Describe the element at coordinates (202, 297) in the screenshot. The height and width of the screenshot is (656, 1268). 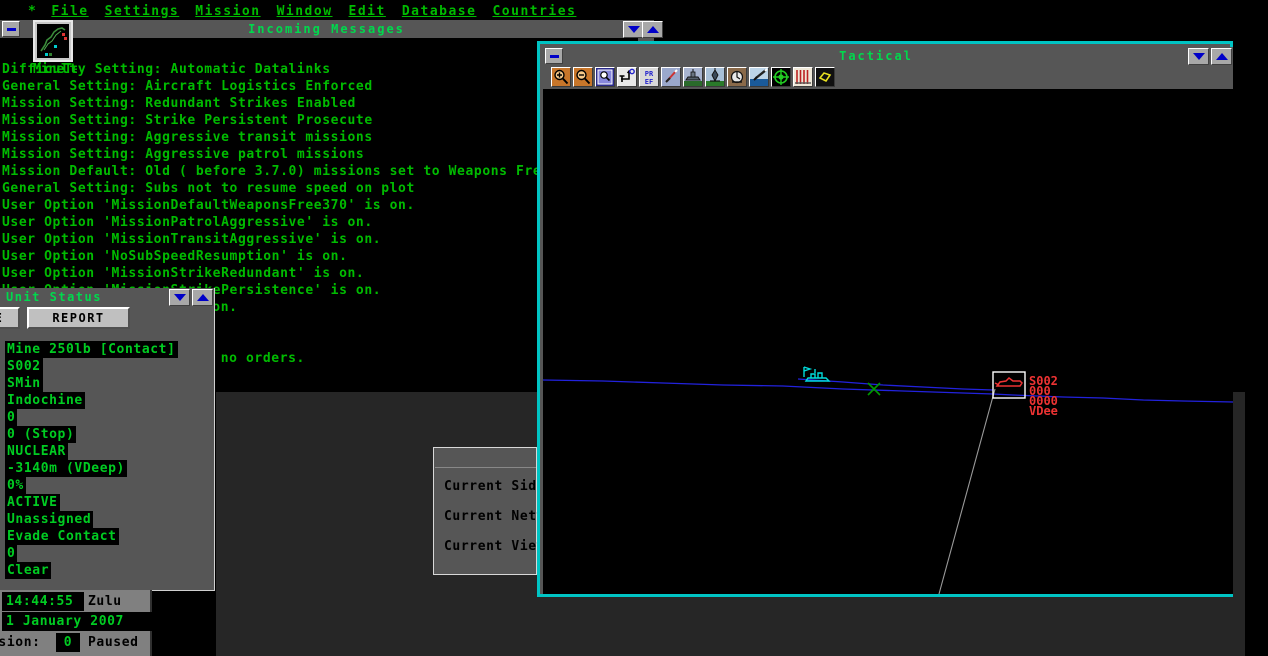
I see `unit-scroll-up-icon` at that location.